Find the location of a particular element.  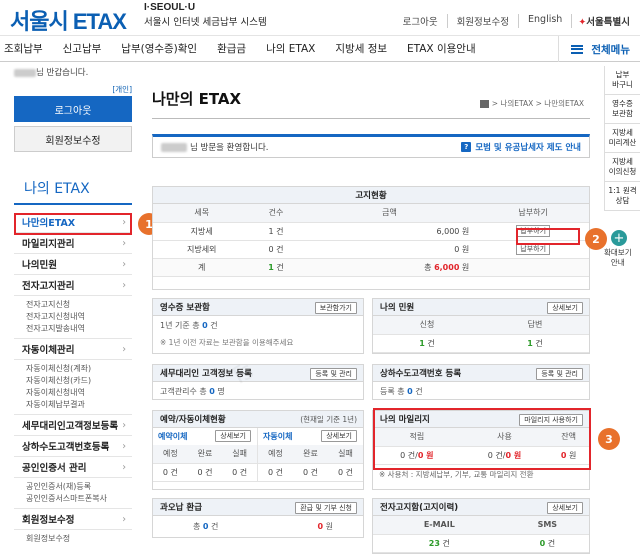

zoom-plus-icon: + is located at coordinates (619, 238).